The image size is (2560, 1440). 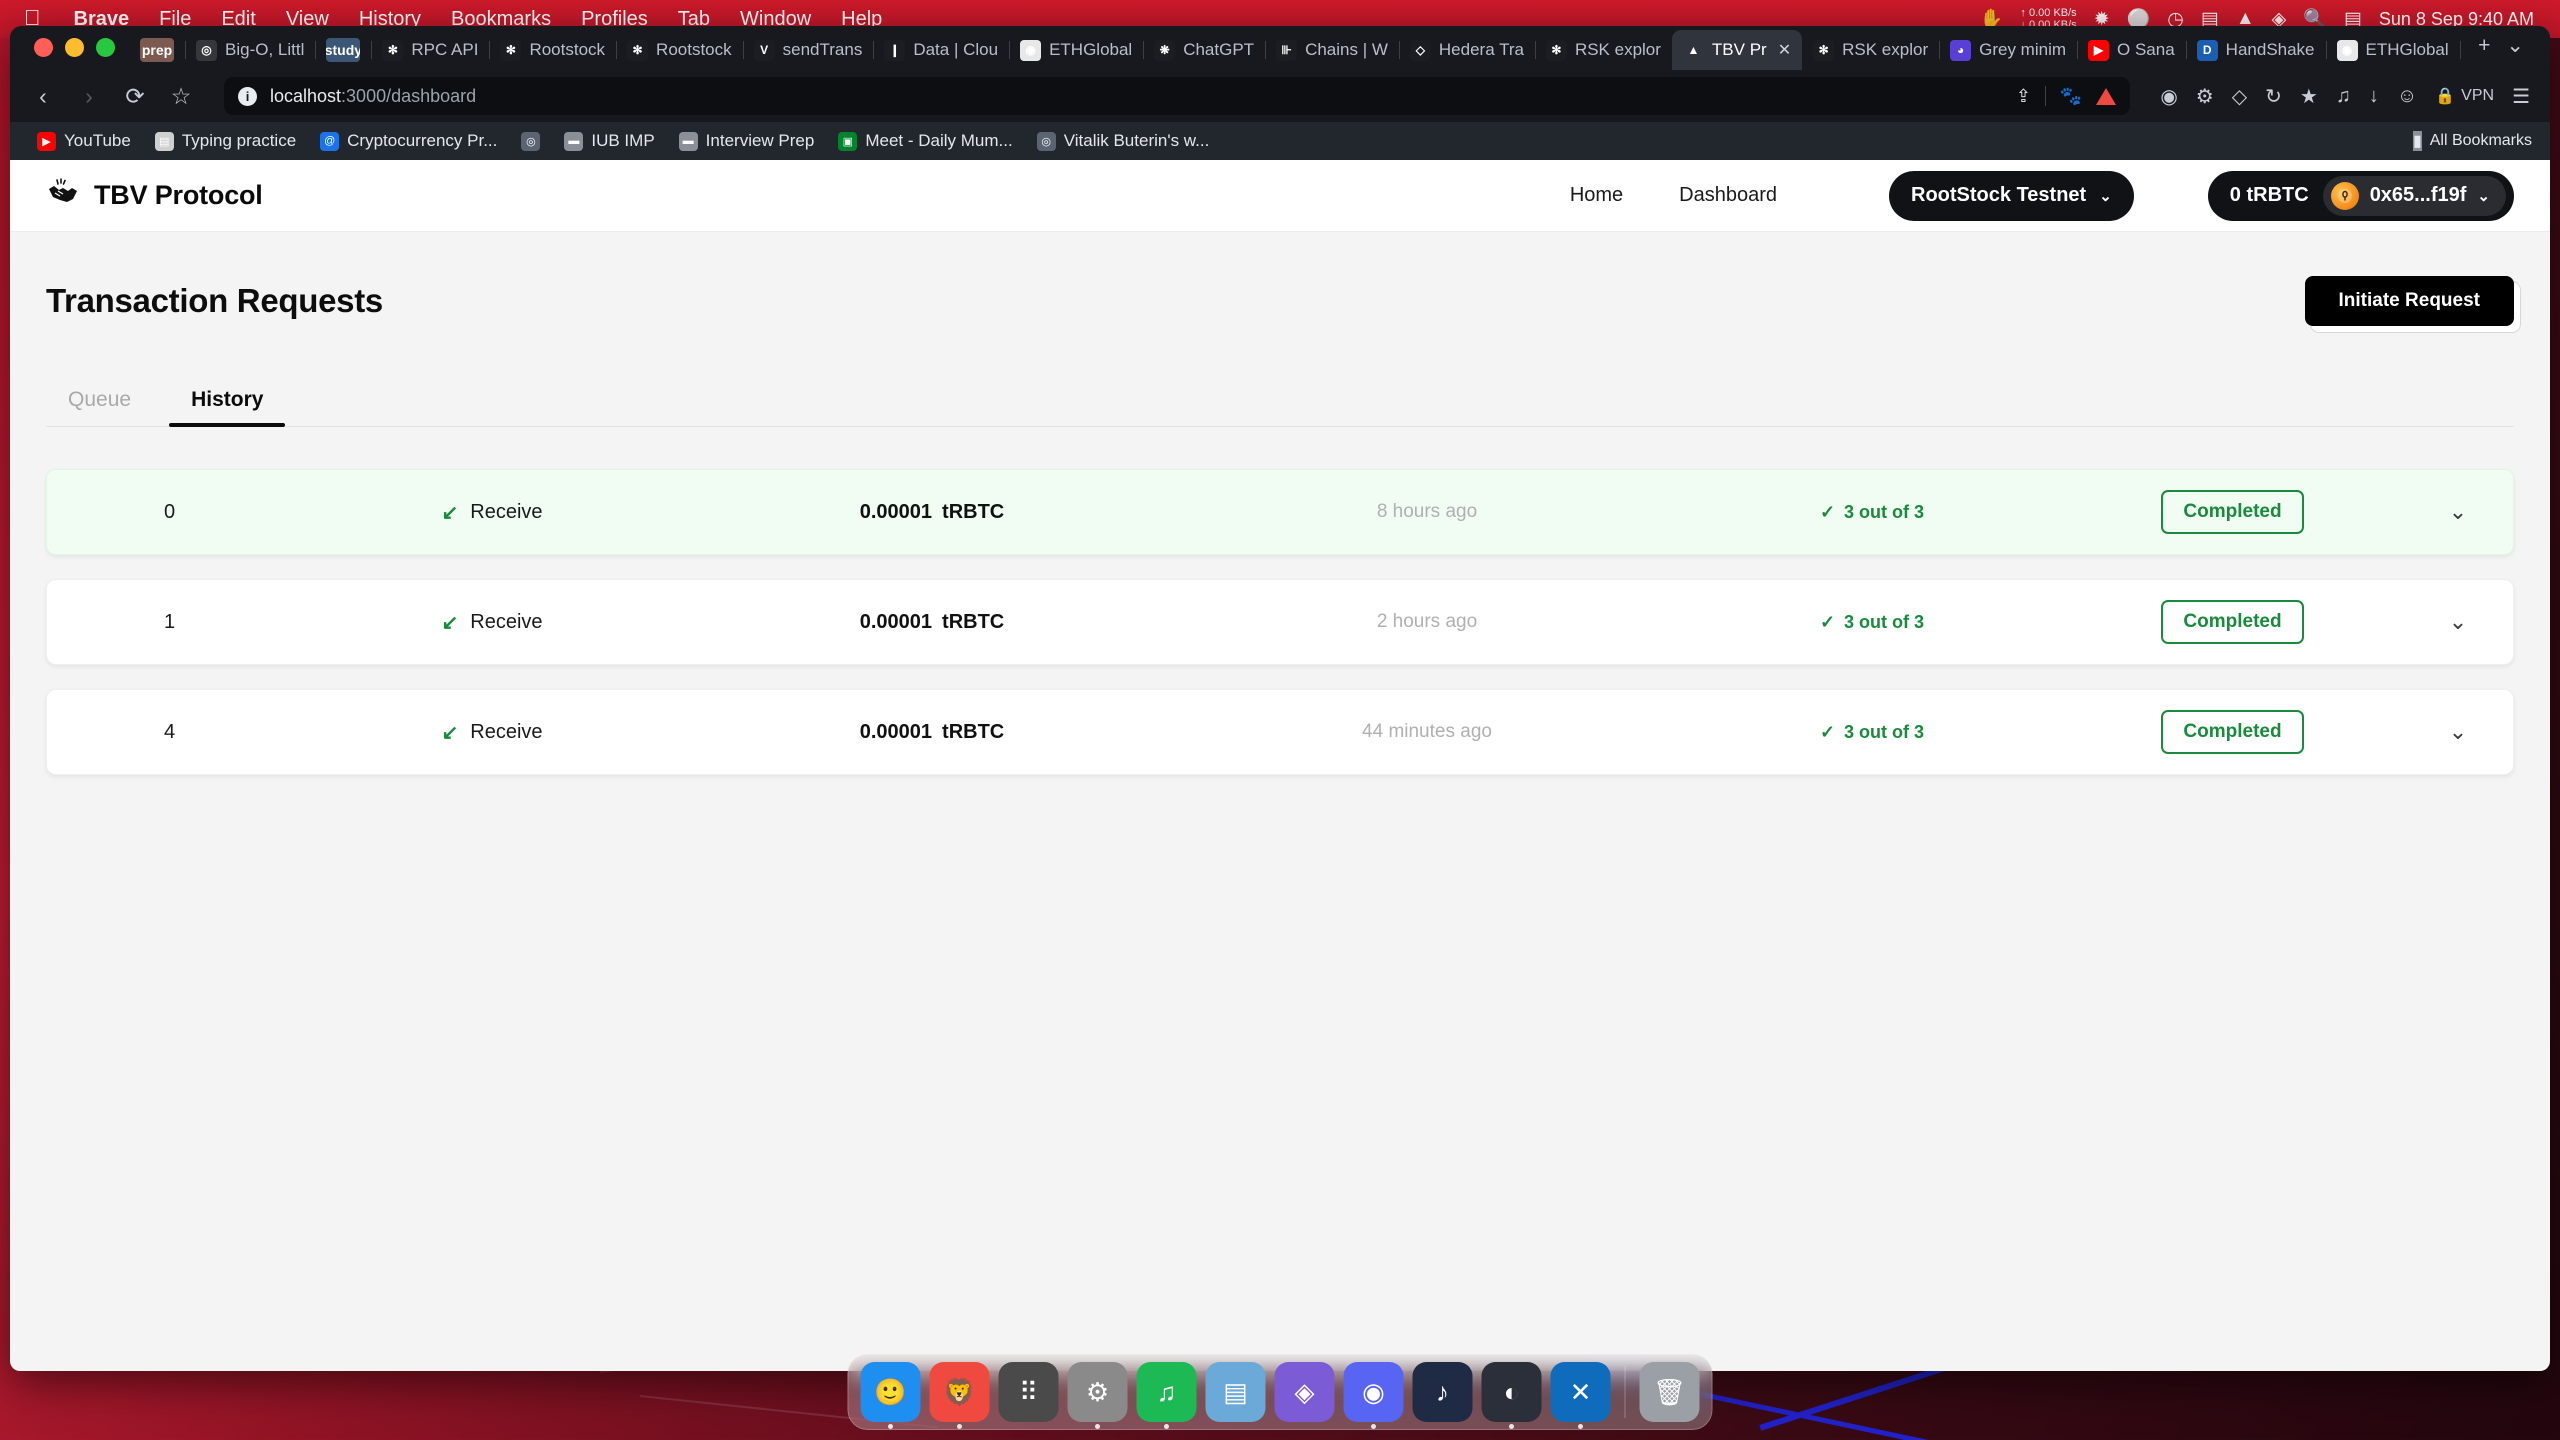 I want to click on browser-tab-chatgpt: ❋ ChatGPT, so click(x=1204, y=50).